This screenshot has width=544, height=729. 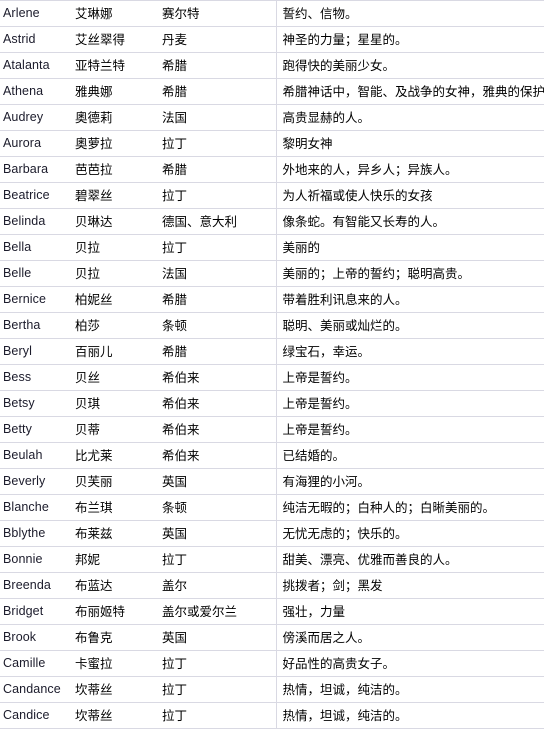 What do you see at coordinates (36, 91) in the screenshot?
I see `cell-english-name: Athena` at bounding box center [36, 91].